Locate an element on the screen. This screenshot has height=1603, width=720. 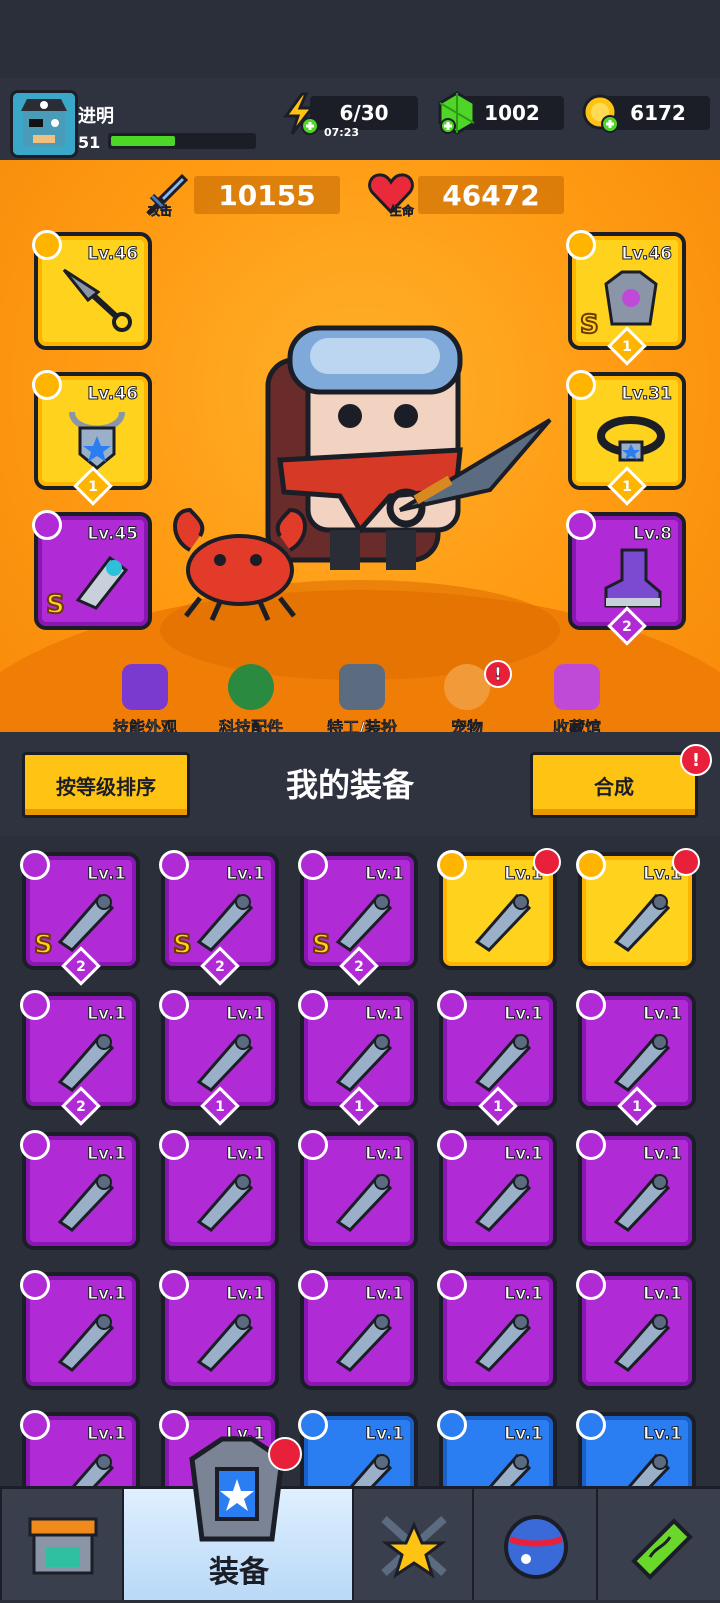
stage-menu-pet: 宠物 ! is located at coordinates (467, 699).